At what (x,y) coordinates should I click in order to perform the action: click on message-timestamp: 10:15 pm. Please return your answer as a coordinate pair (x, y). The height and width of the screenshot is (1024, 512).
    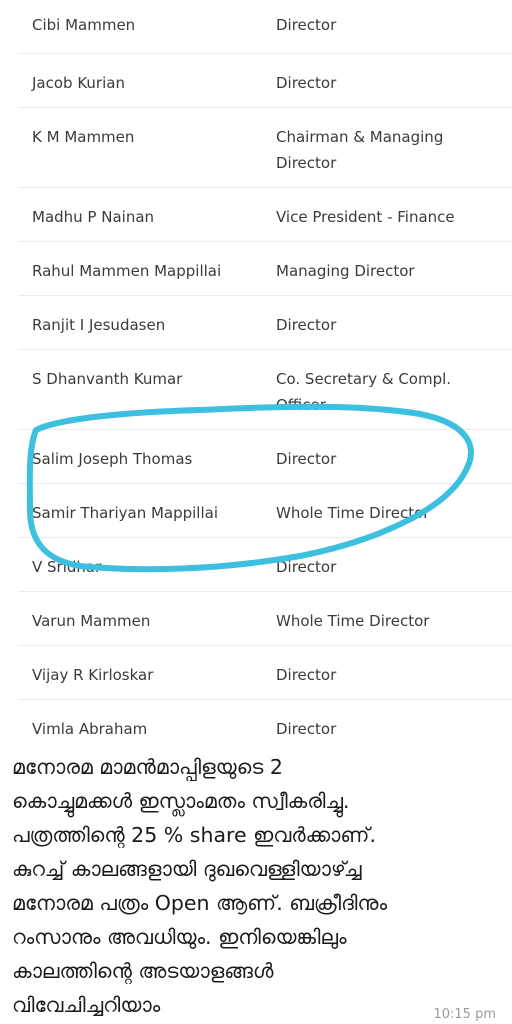
    Looking at the image, I should click on (464, 1014).